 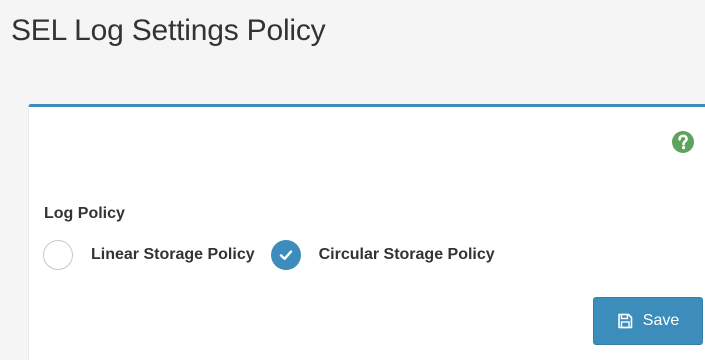 I want to click on question-circle-icon, so click(x=683, y=142).